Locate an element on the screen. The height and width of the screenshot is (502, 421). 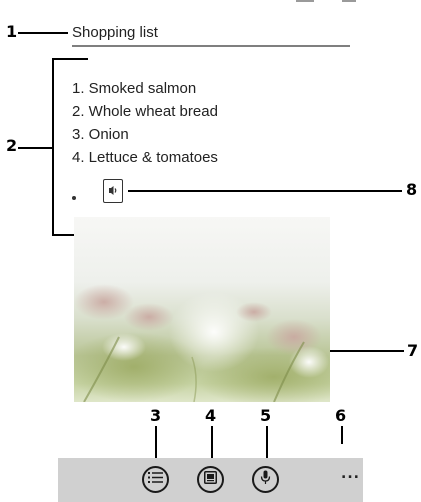
microphone-icon is located at coordinates (265, 480).